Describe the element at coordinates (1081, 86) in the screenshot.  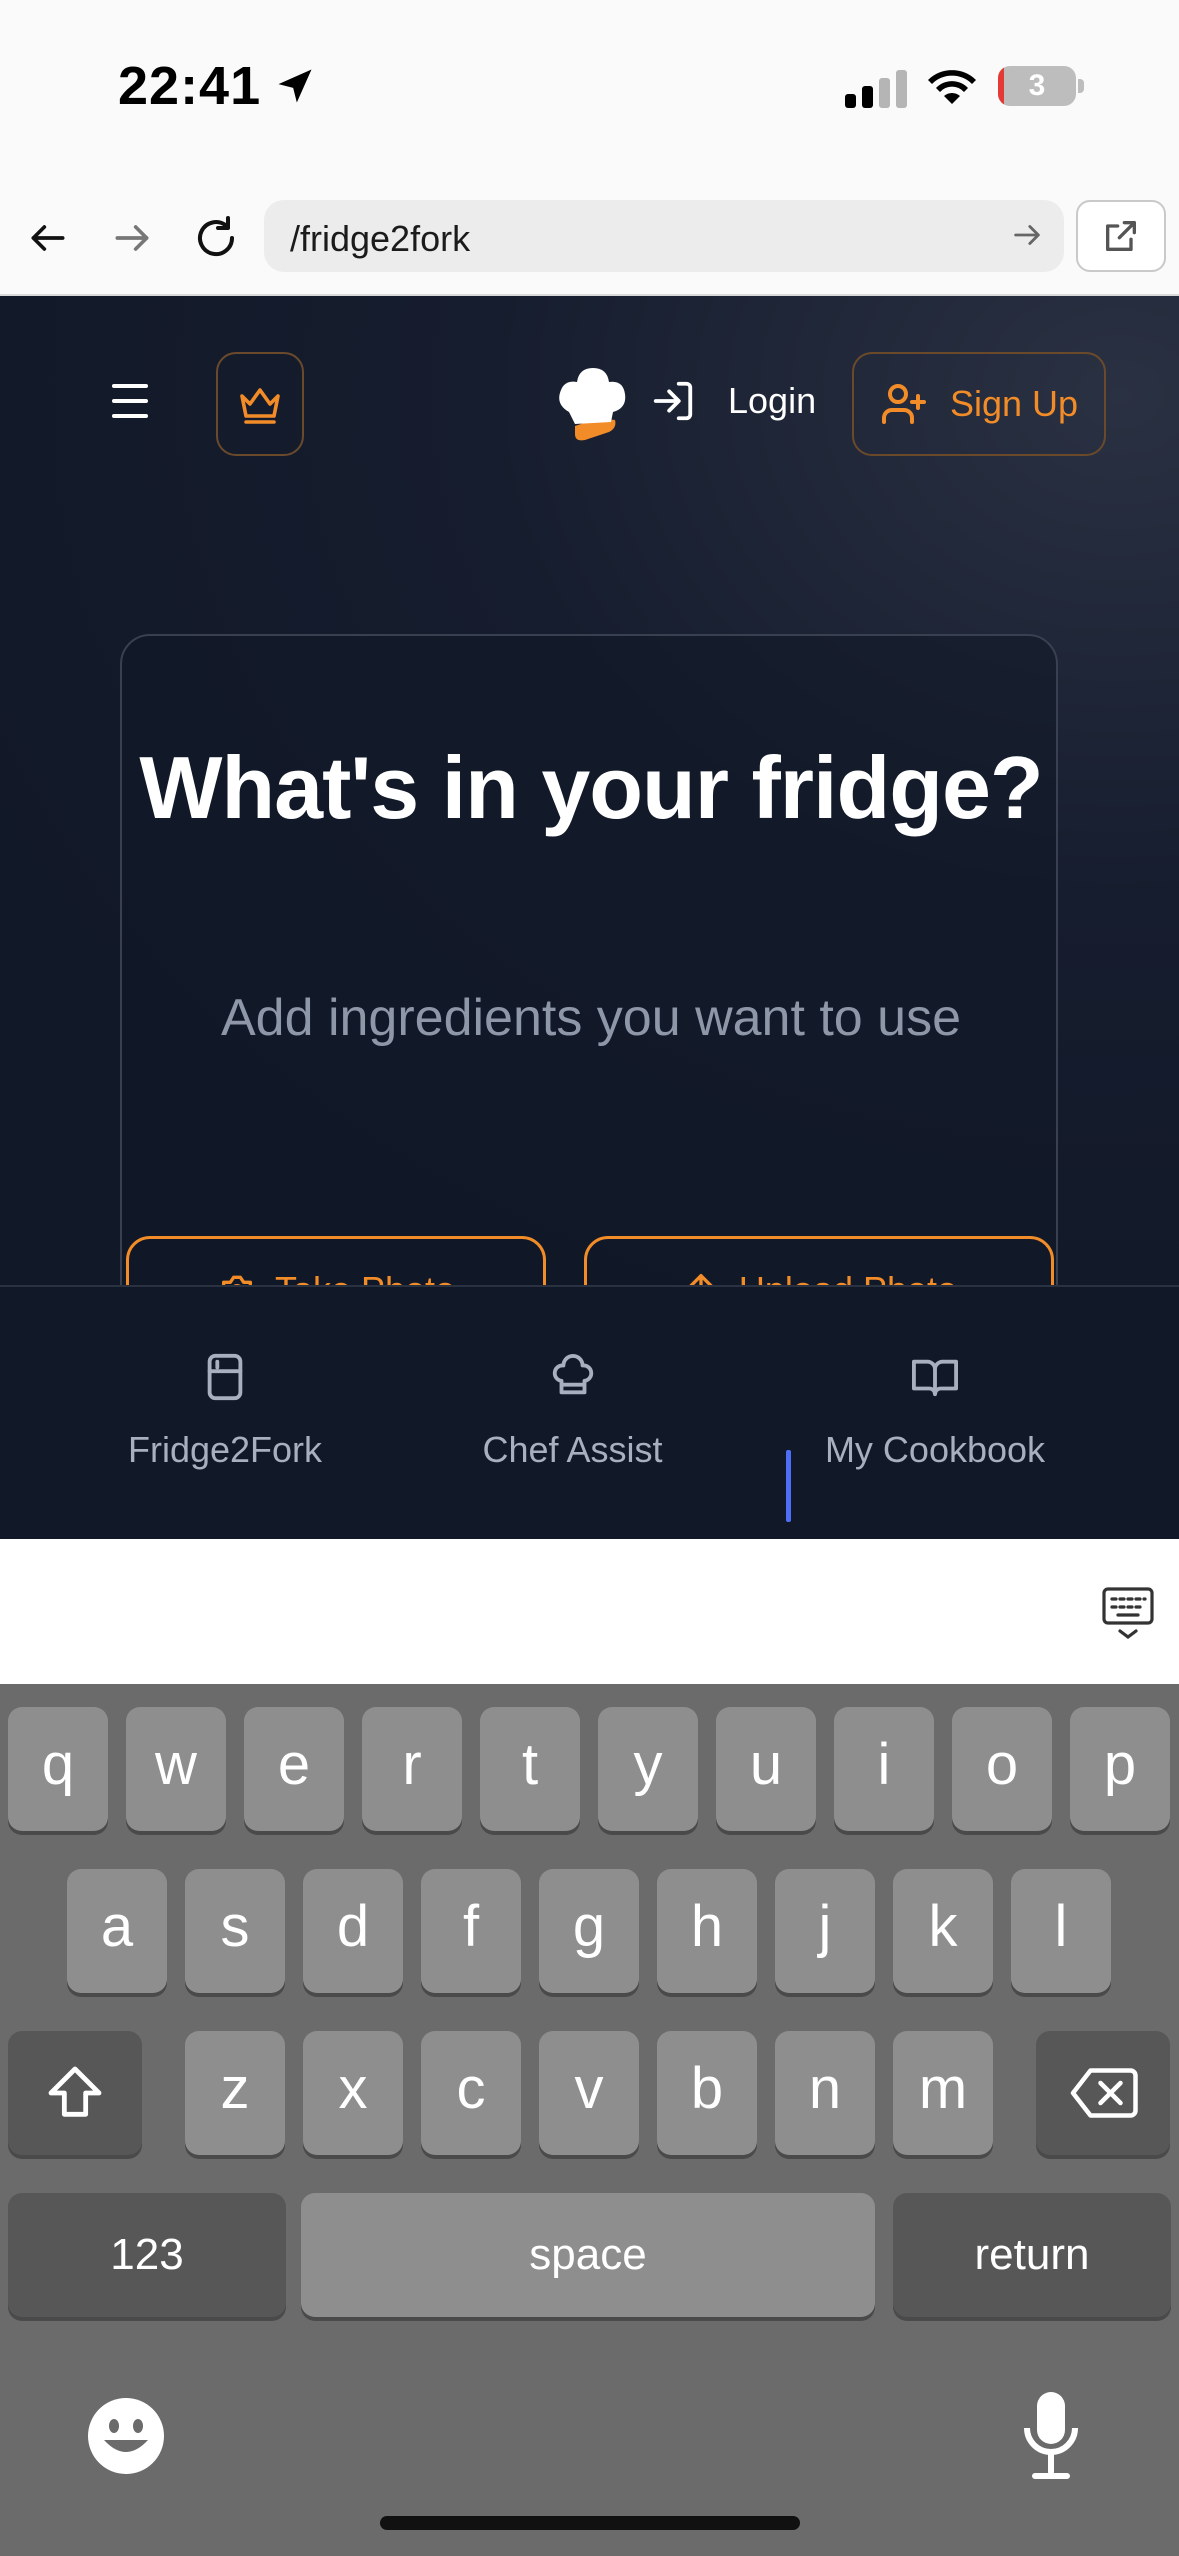
I see `battery-nub` at that location.